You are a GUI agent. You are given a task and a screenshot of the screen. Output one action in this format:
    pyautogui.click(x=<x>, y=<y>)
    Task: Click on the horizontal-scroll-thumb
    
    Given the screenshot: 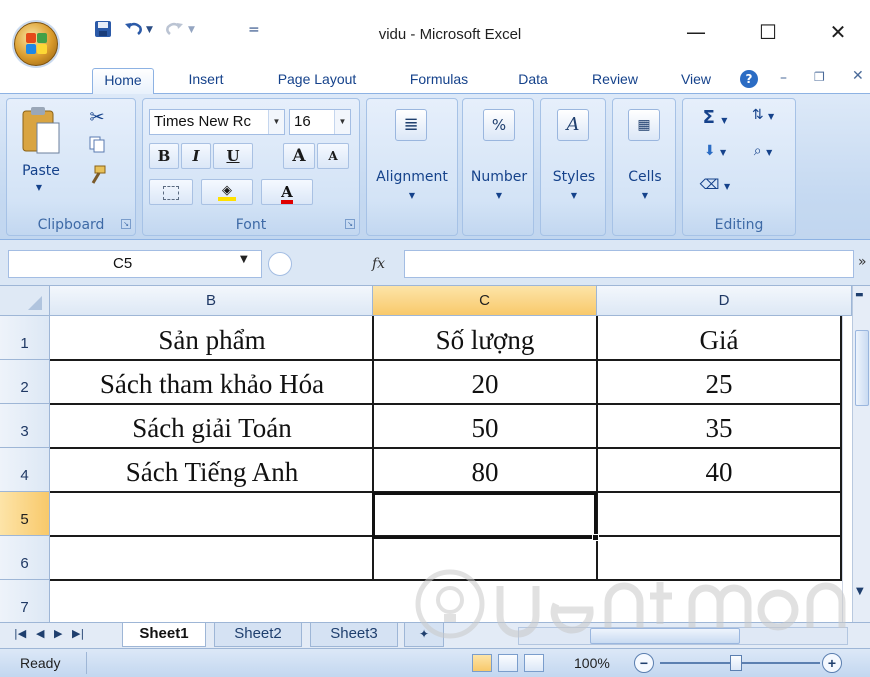 What is the action you would take?
    pyautogui.click(x=665, y=636)
    